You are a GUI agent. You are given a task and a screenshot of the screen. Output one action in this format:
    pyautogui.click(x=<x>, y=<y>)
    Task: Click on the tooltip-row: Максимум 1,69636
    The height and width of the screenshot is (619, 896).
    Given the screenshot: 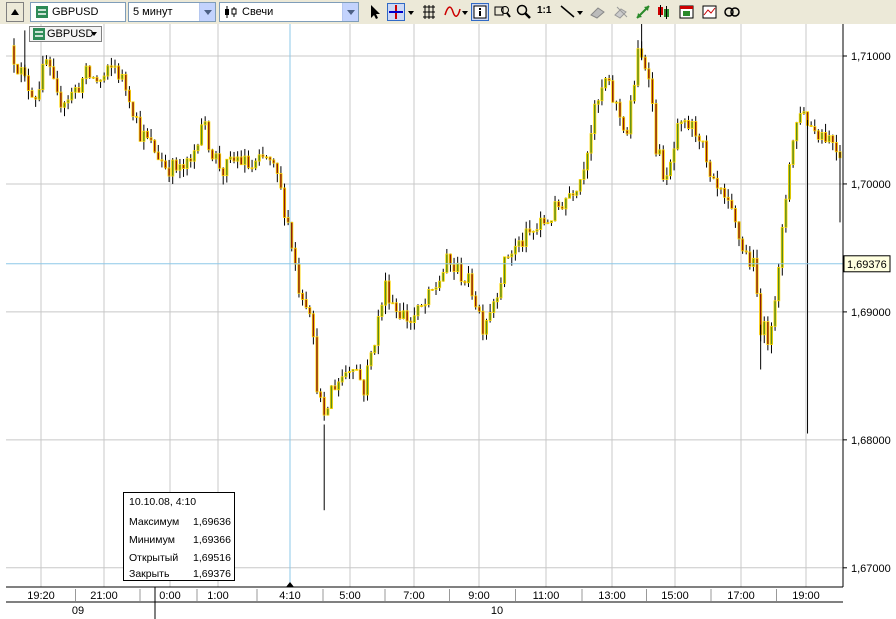 What is the action you would take?
    pyautogui.click(x=180, y=522)
    